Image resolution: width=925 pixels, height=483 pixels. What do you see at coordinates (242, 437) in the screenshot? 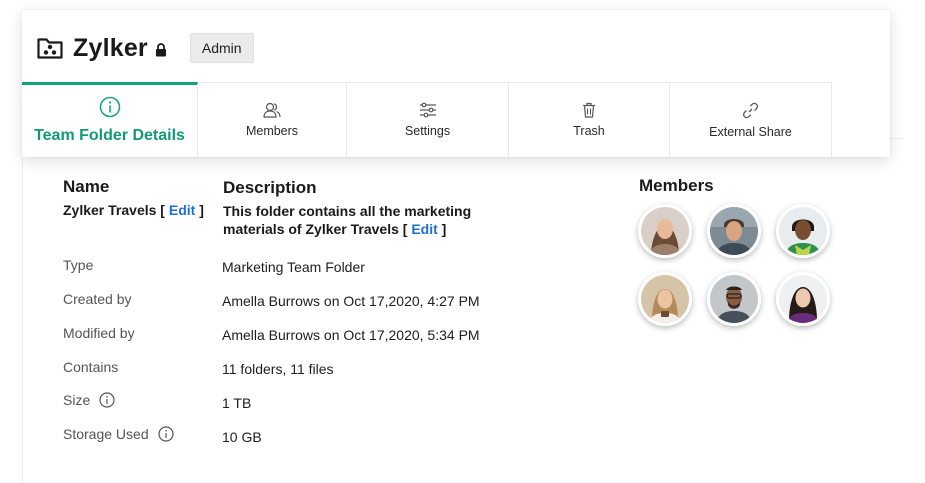
I see `storage-used-value: 10 GB` at bounding box center [242, 437].